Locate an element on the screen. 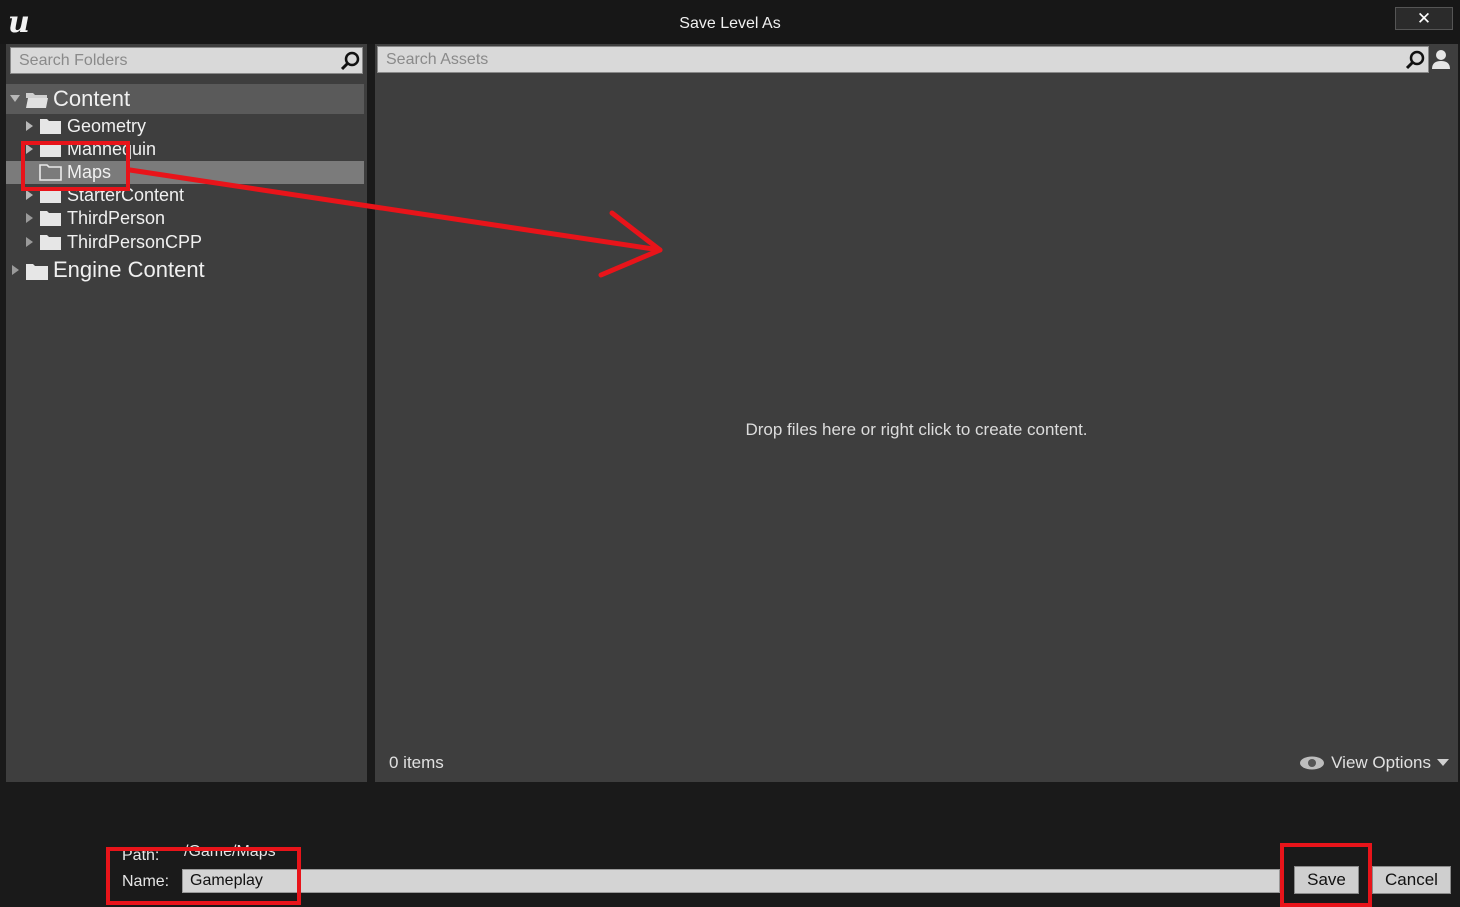 The image size is (1460, 907). title-bar: u Save Level As ✕ is located at coordinates (730, 22).